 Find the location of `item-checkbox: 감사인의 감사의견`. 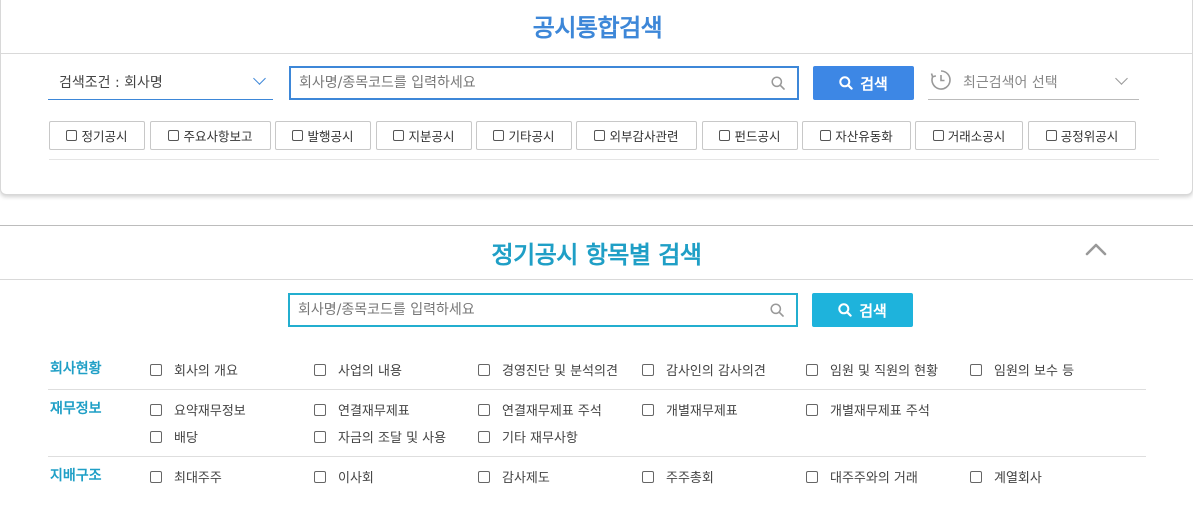

item-checkbox: 감사인의 감사의견 is located at coordinates (704, 369).